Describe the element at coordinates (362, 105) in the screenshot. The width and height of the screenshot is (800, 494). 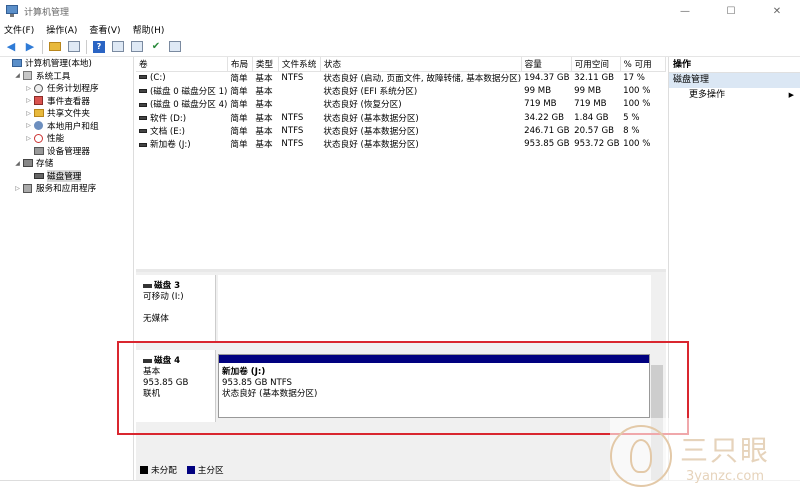
I see `table-cell: 状态良好 (恢复分区)` at that location.